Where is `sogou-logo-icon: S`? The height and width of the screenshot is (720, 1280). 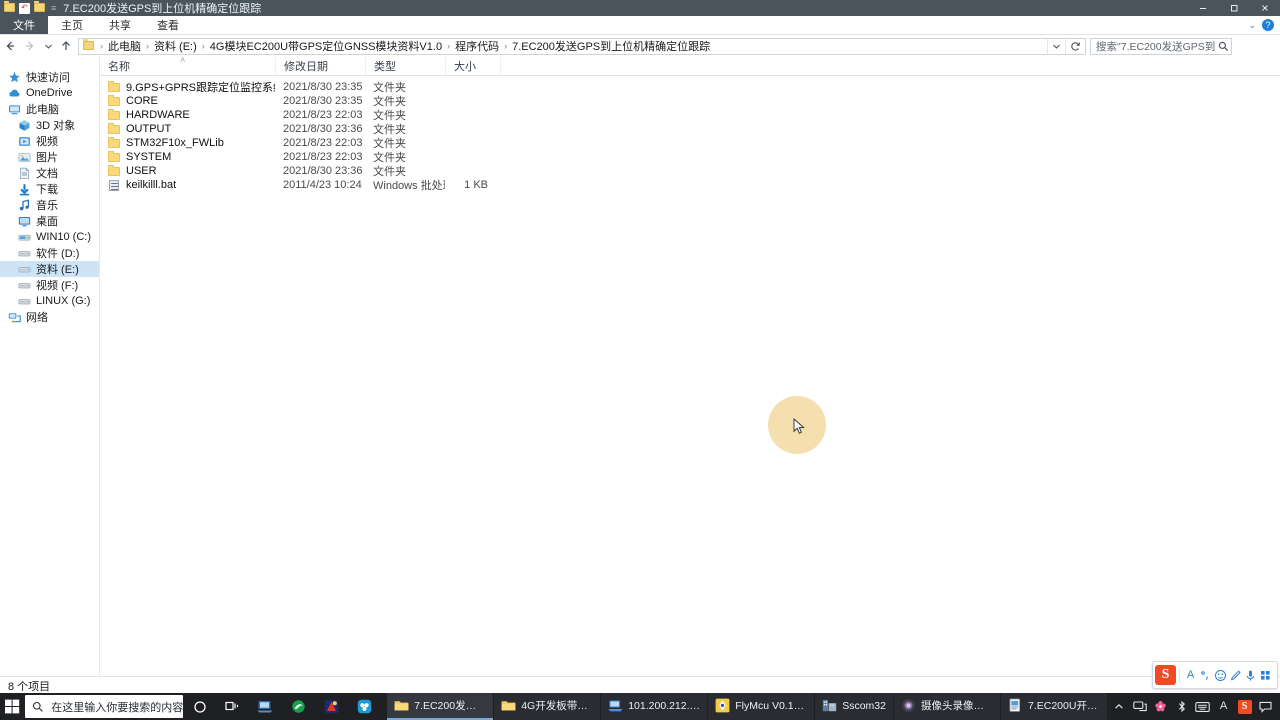 sogou-logo-icon: S is located at coordinates (1165, 675).